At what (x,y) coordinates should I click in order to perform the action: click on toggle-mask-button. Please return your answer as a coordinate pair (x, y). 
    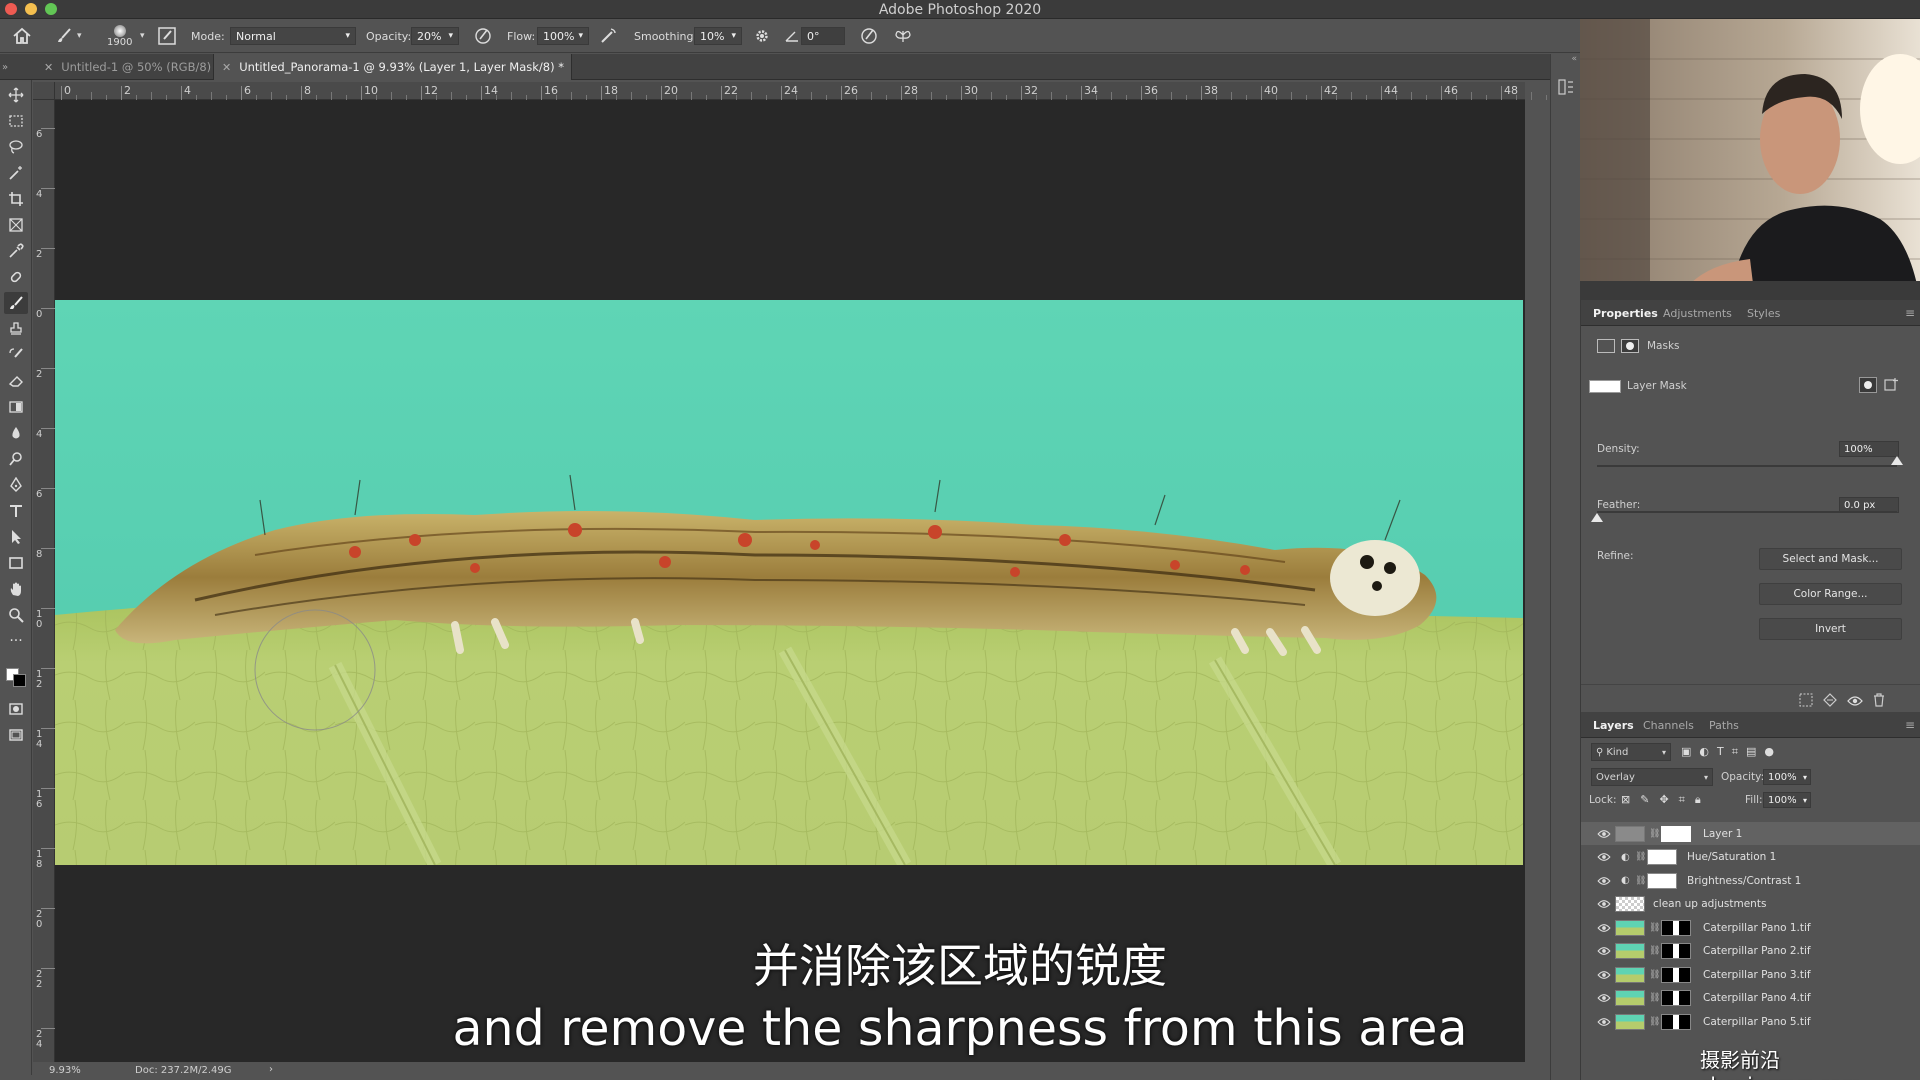
    Looking at the image, I should click on (1855, 699).